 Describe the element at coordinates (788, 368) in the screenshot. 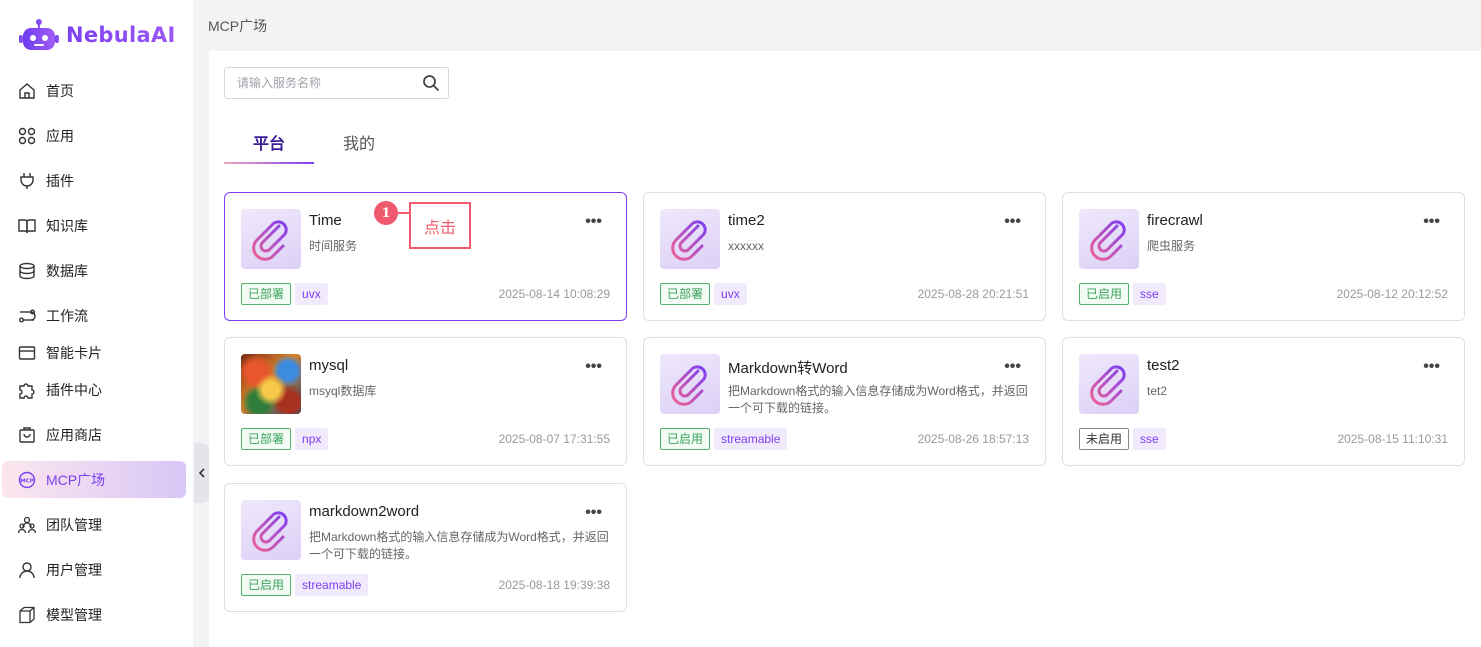

I see `card-title: Markdown转Word` at that location.